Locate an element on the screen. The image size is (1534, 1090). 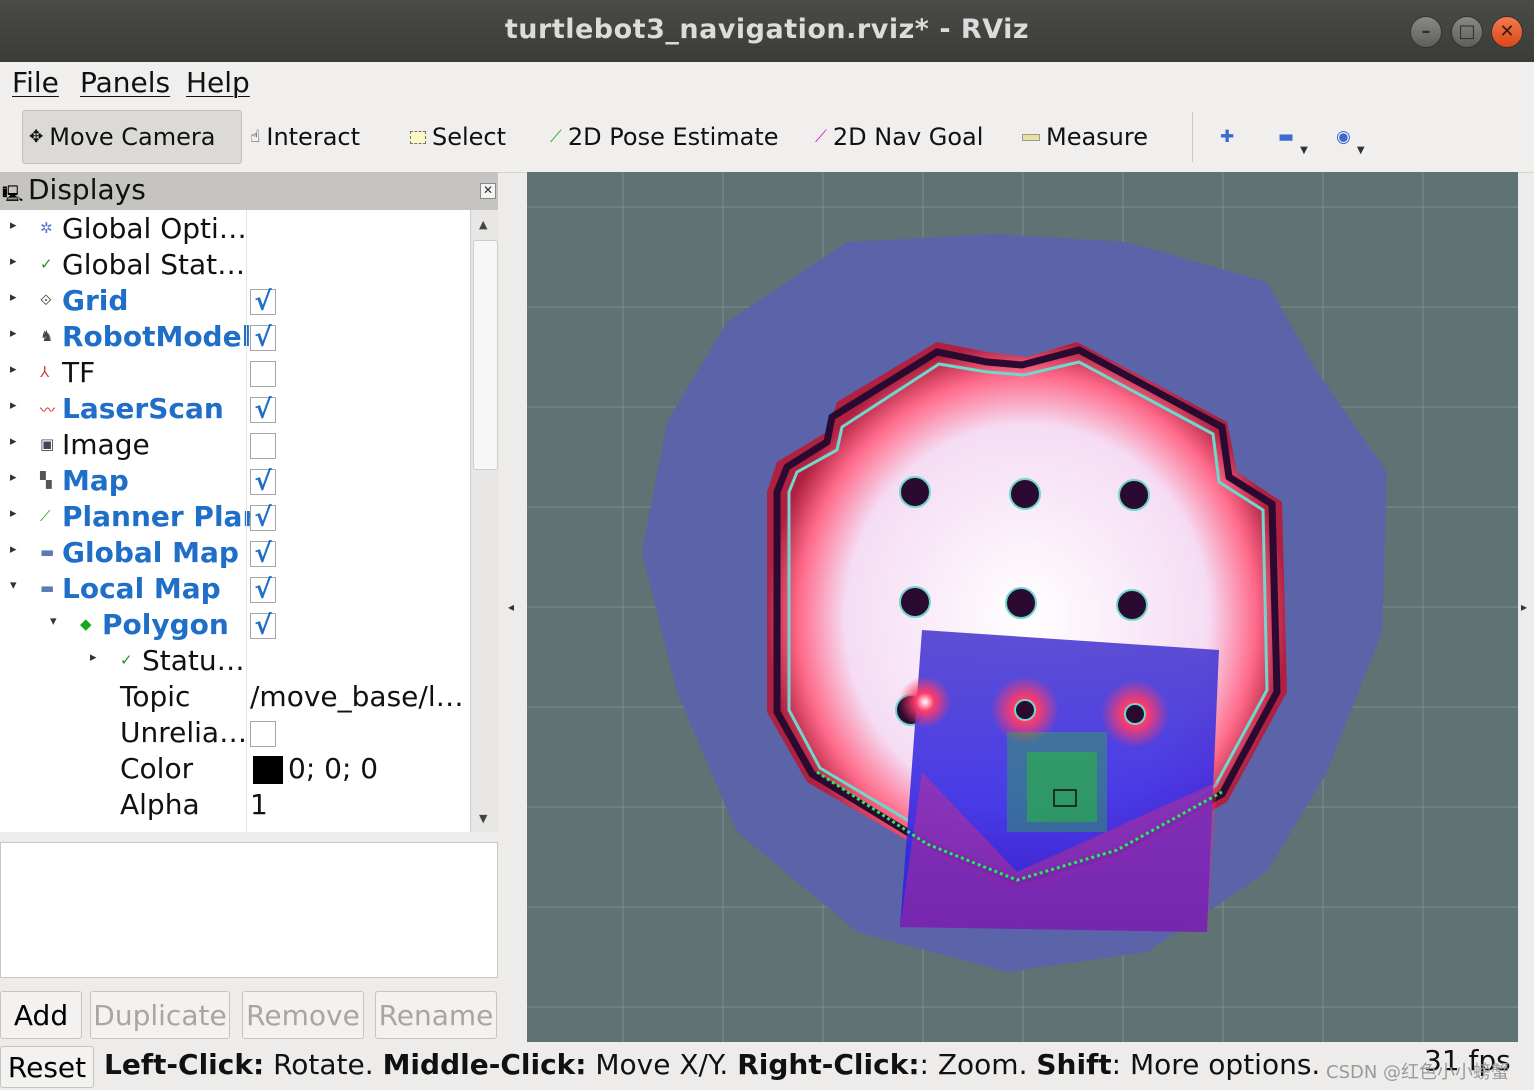
particle-cloud is located at coordinates (1057, 782).